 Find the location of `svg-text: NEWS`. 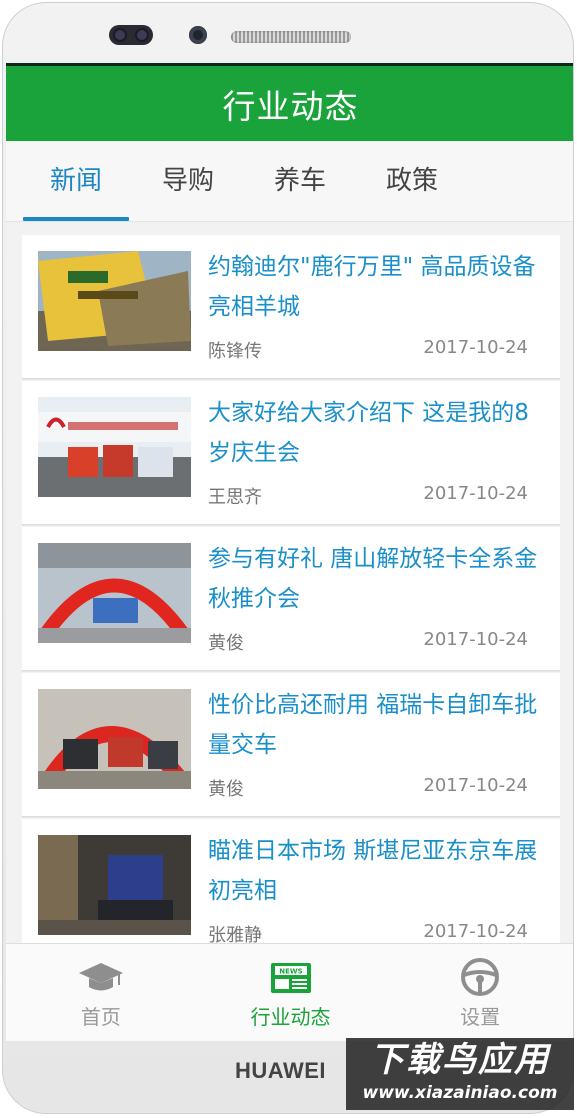

svg-text: NEWS is located at coordinates (290, 971).